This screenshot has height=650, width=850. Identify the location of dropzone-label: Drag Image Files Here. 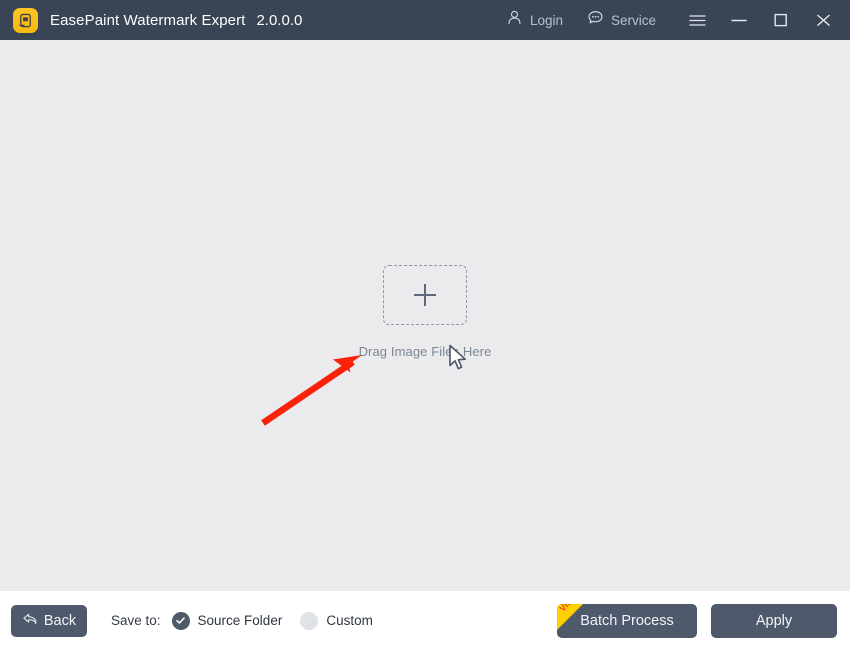
(425, 351).